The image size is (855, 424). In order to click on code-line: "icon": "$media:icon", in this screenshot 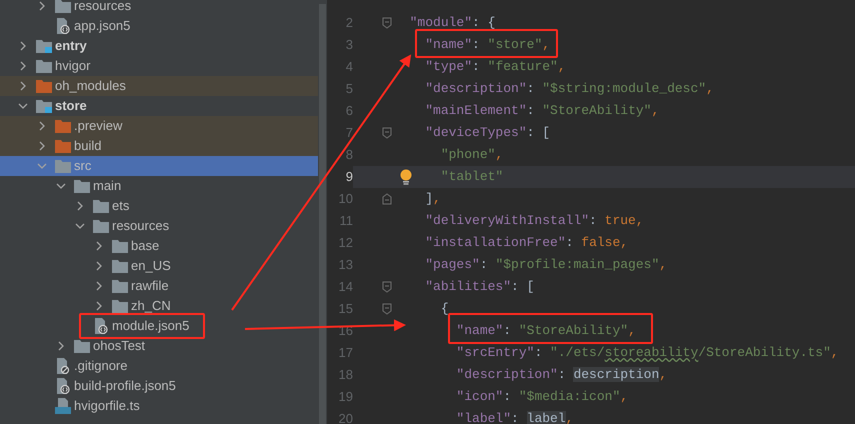, I will do `click(542, 397)`.